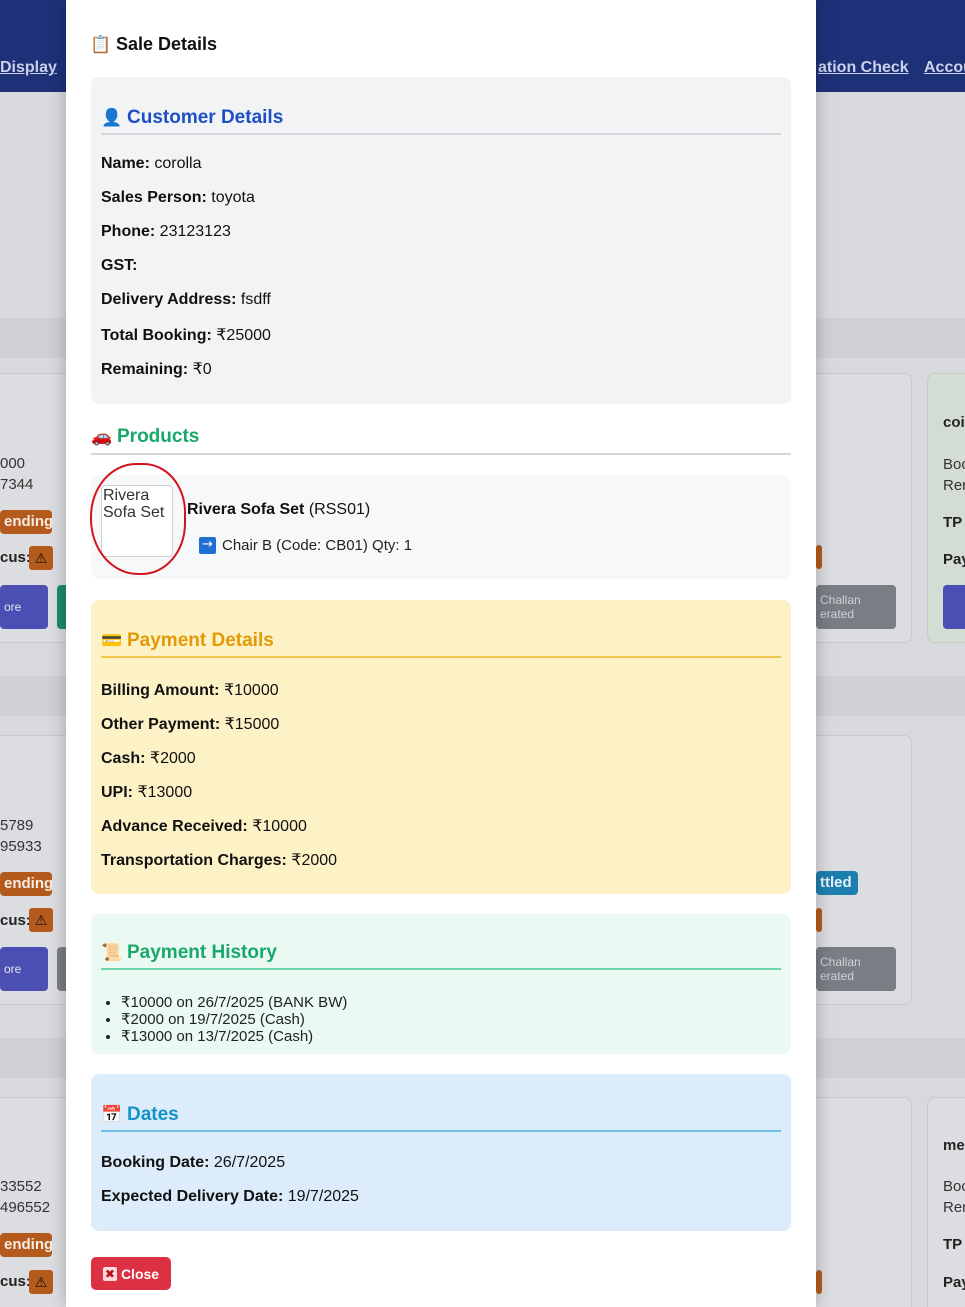 This screenshot has width=965, height=1307. Describe the element at coordinates (186, 335) in the screenshot. I see `total-booking-field: Total Booking: ₹25000` at that location.